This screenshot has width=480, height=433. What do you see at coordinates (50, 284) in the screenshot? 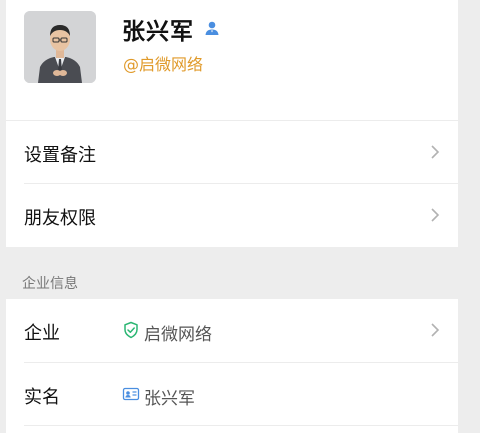
I see `section-title: 企业信息` at bounding box center [50, 284].